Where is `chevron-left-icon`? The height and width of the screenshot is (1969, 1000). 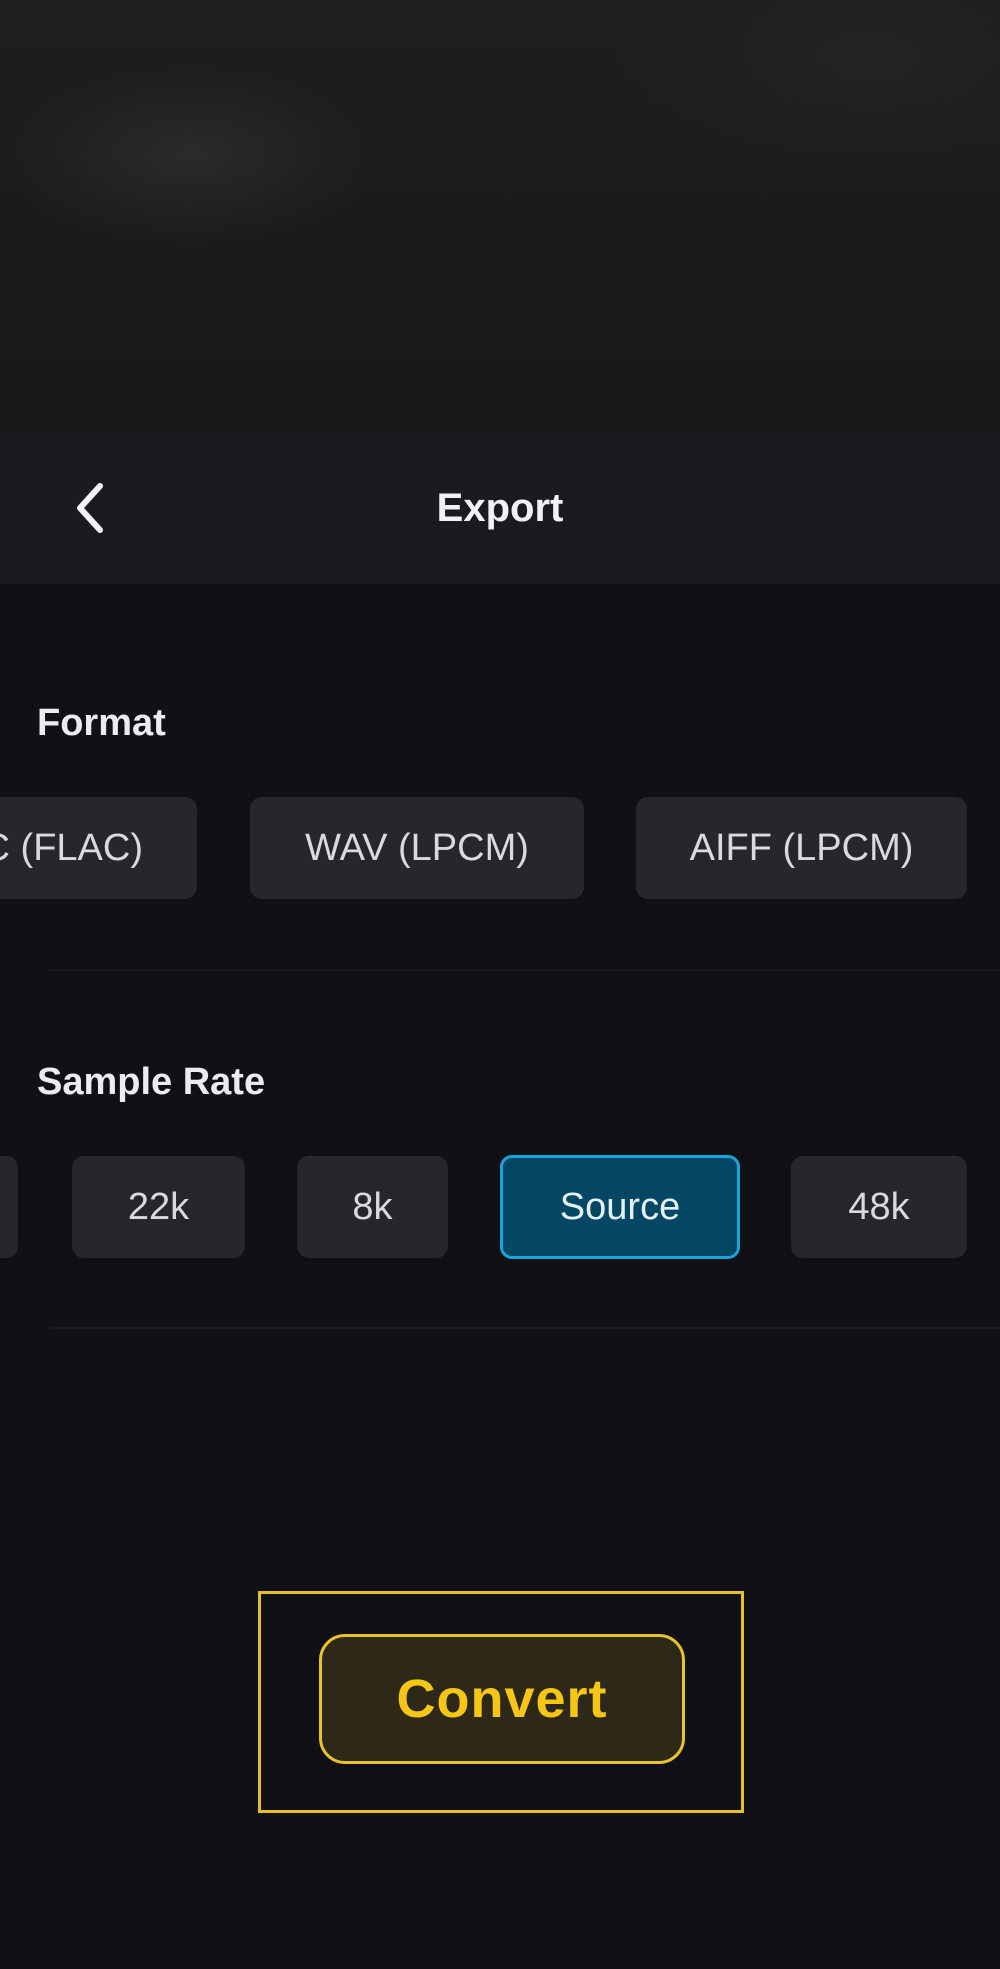 chevron-left-icon is located at coordinates (90, 508).